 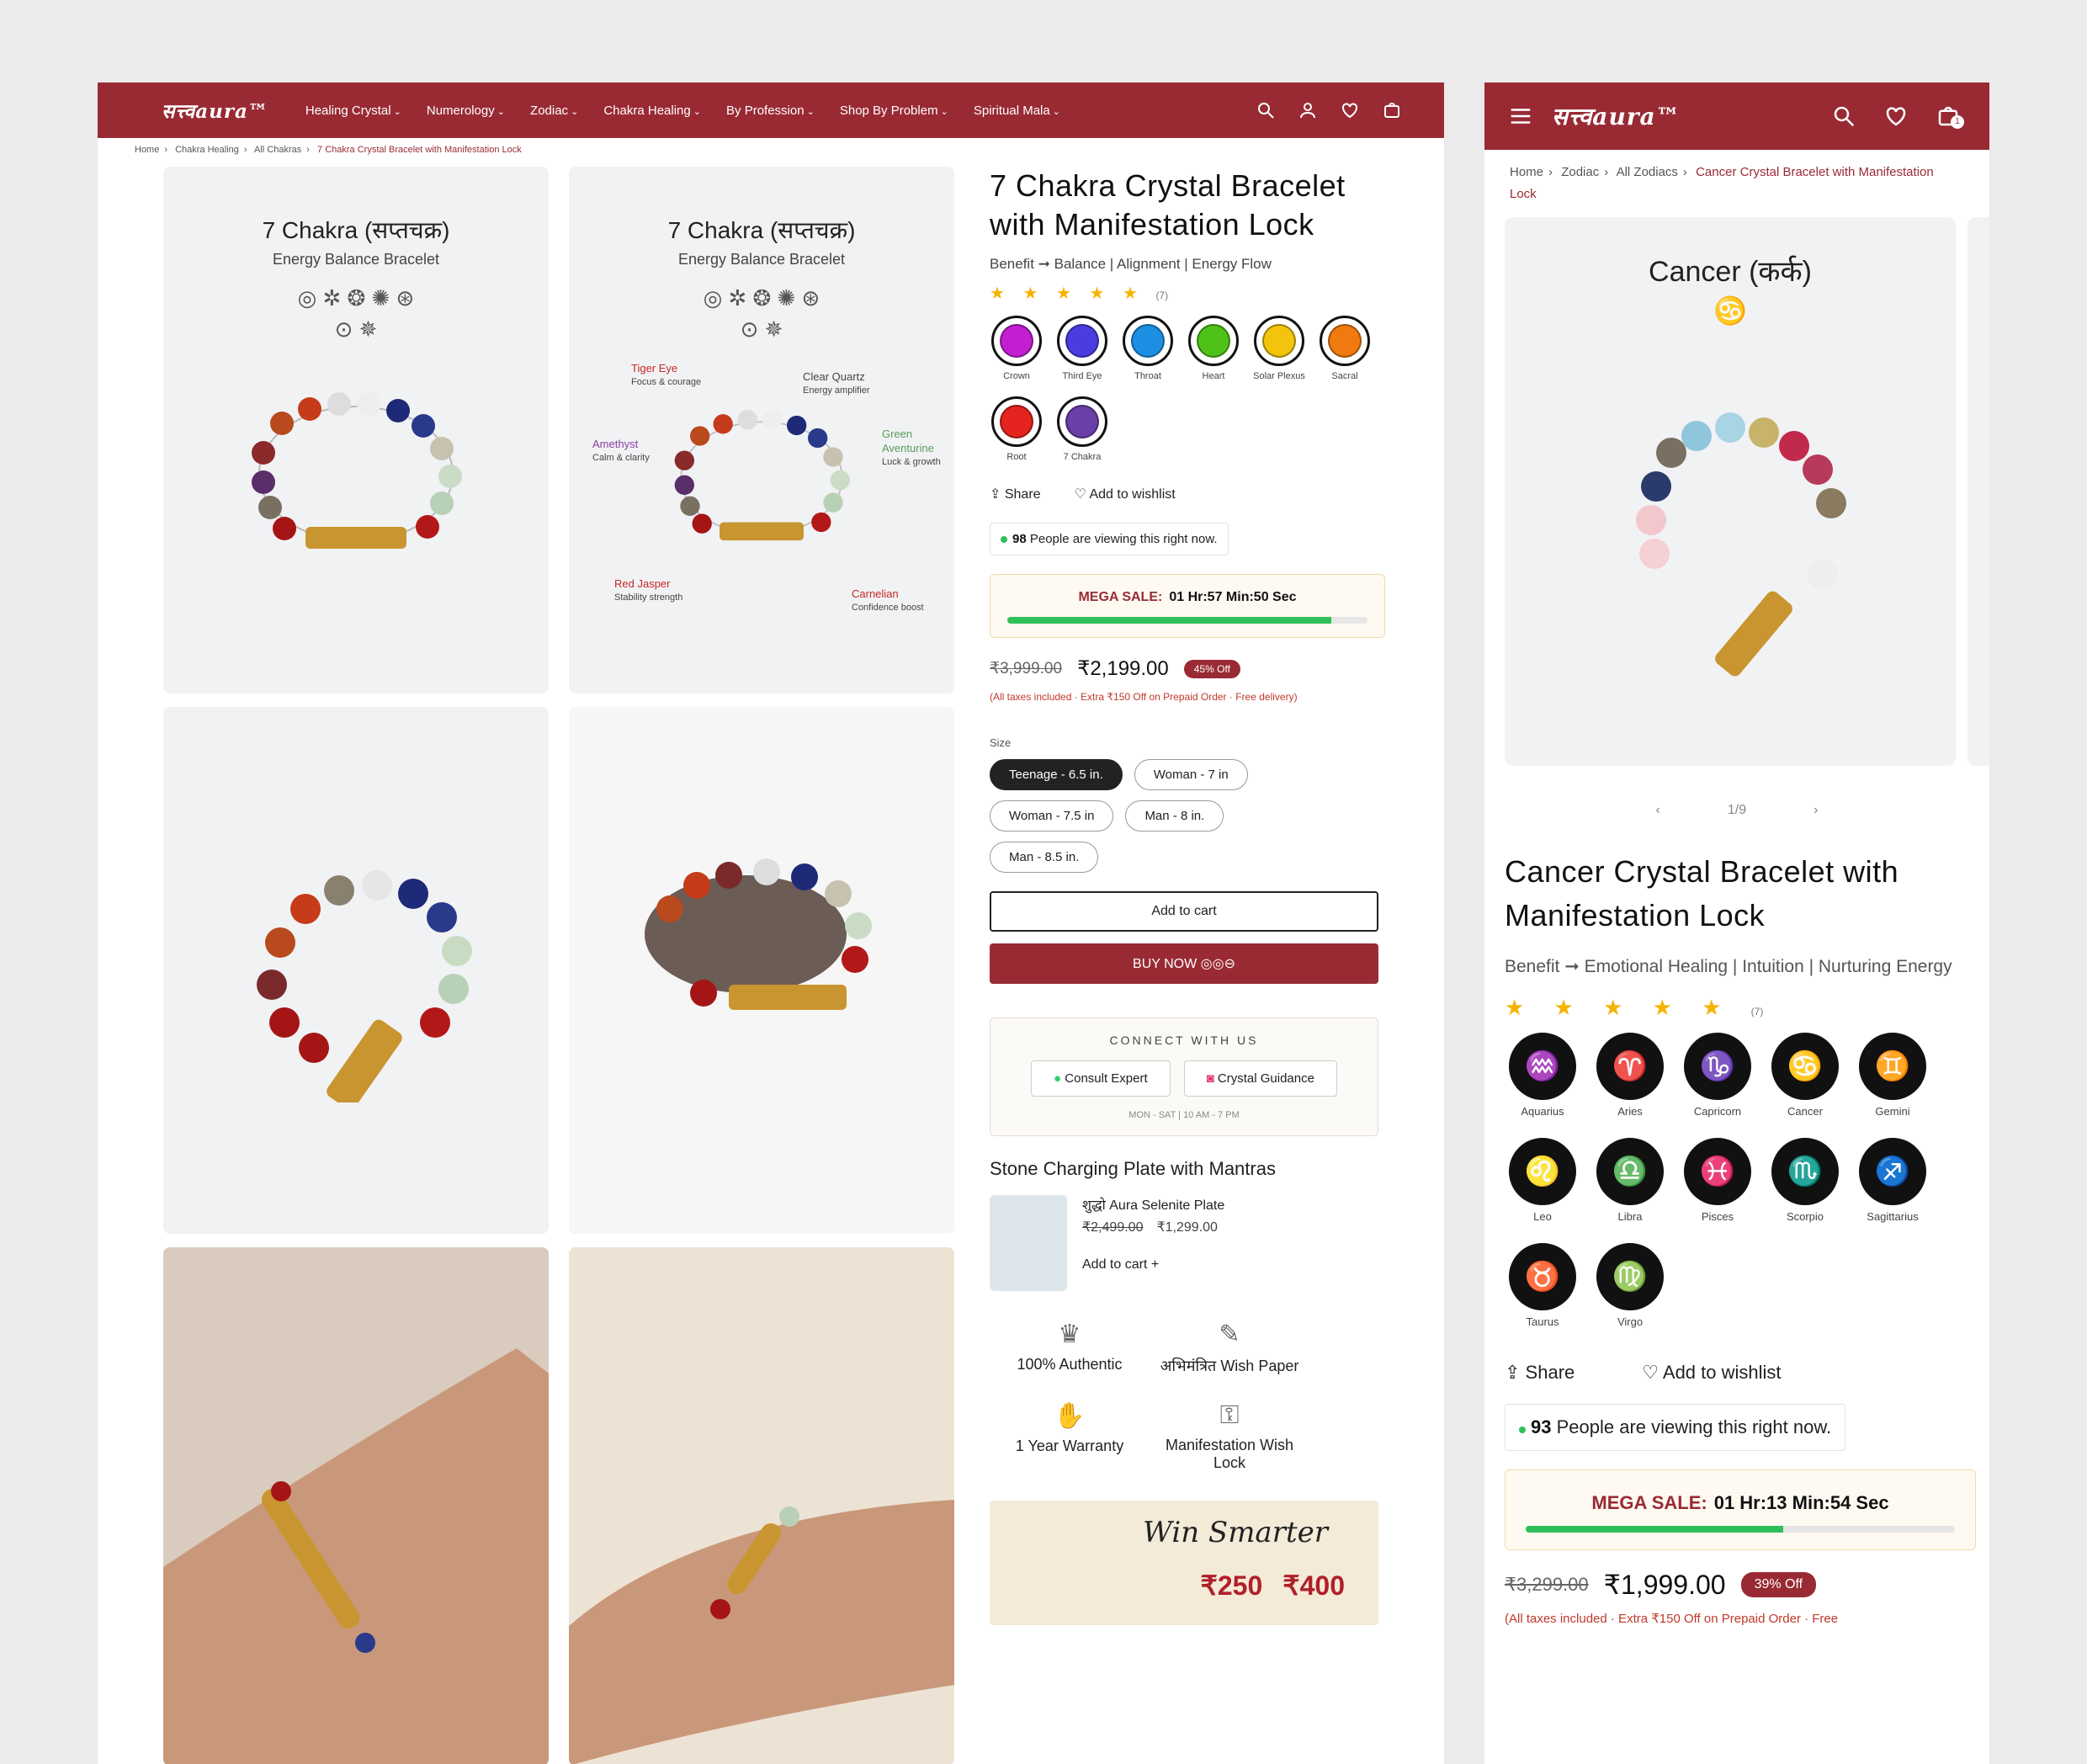 I want to click on aquarius-icon: ♒, so click(x=1542, y=1067).